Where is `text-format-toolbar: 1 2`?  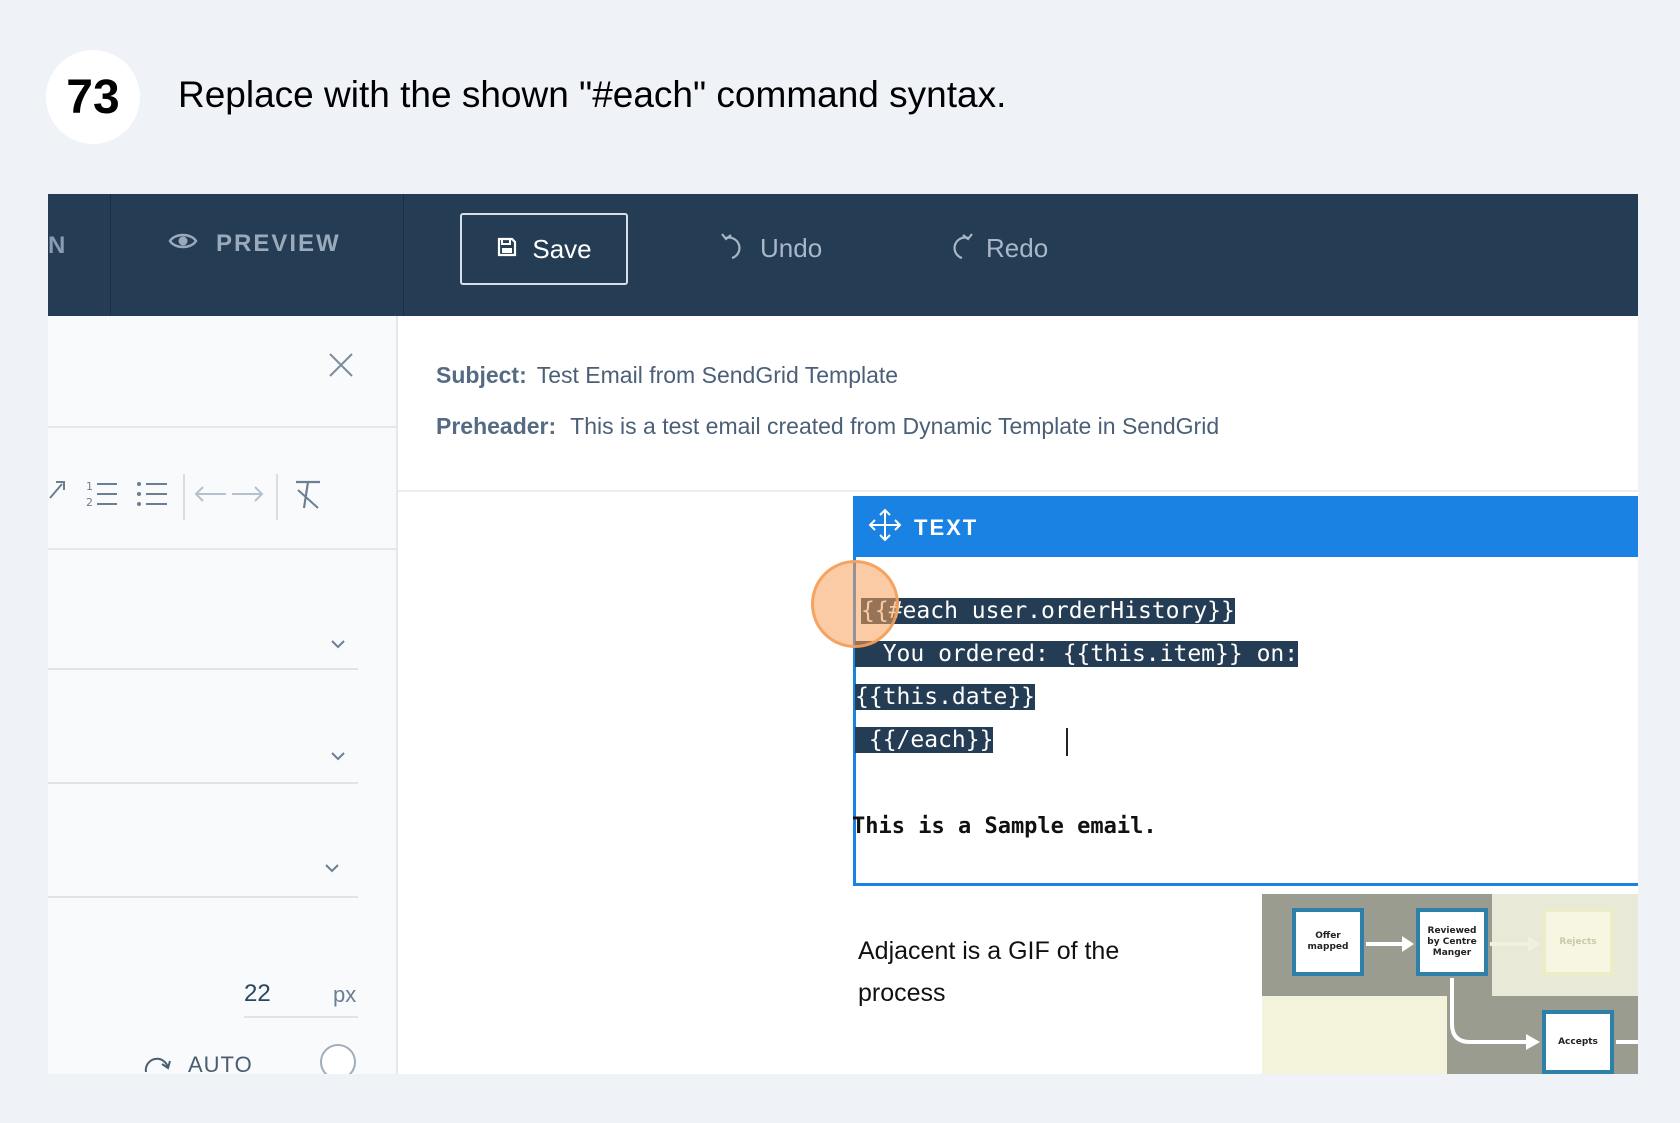
text-format-toolbar: 1 2 is located at coordinates (222, 496).